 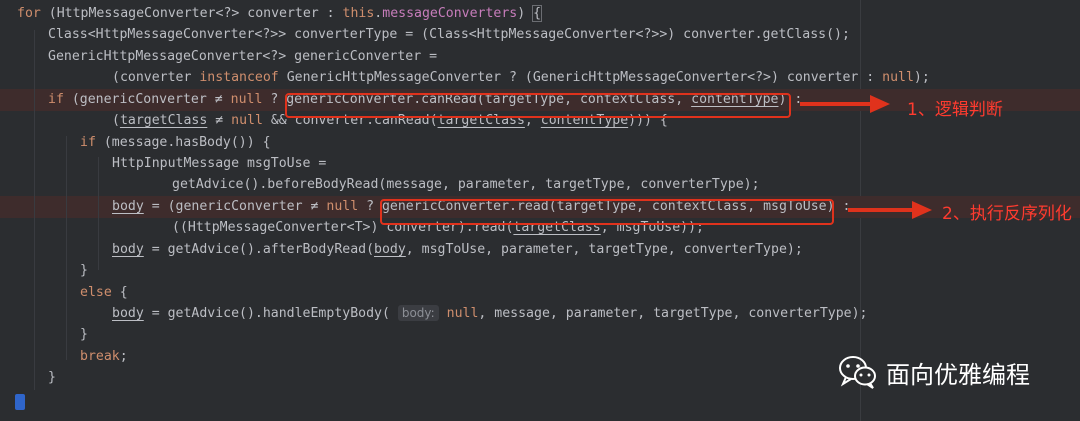 I want to click on code-token: ;, so click(x=123, y=356).